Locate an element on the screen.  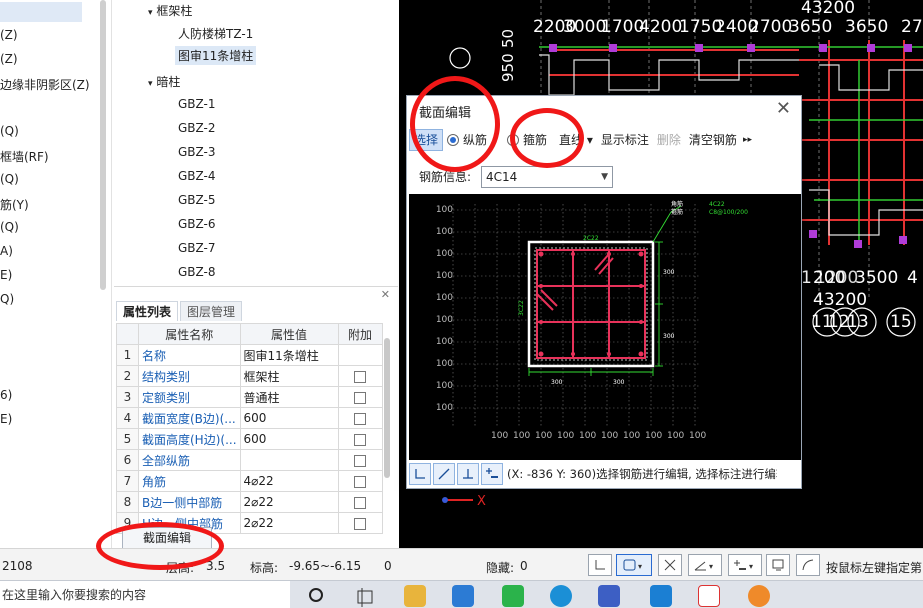
ortho-toggle-icon is located at coordinates (600, 565).